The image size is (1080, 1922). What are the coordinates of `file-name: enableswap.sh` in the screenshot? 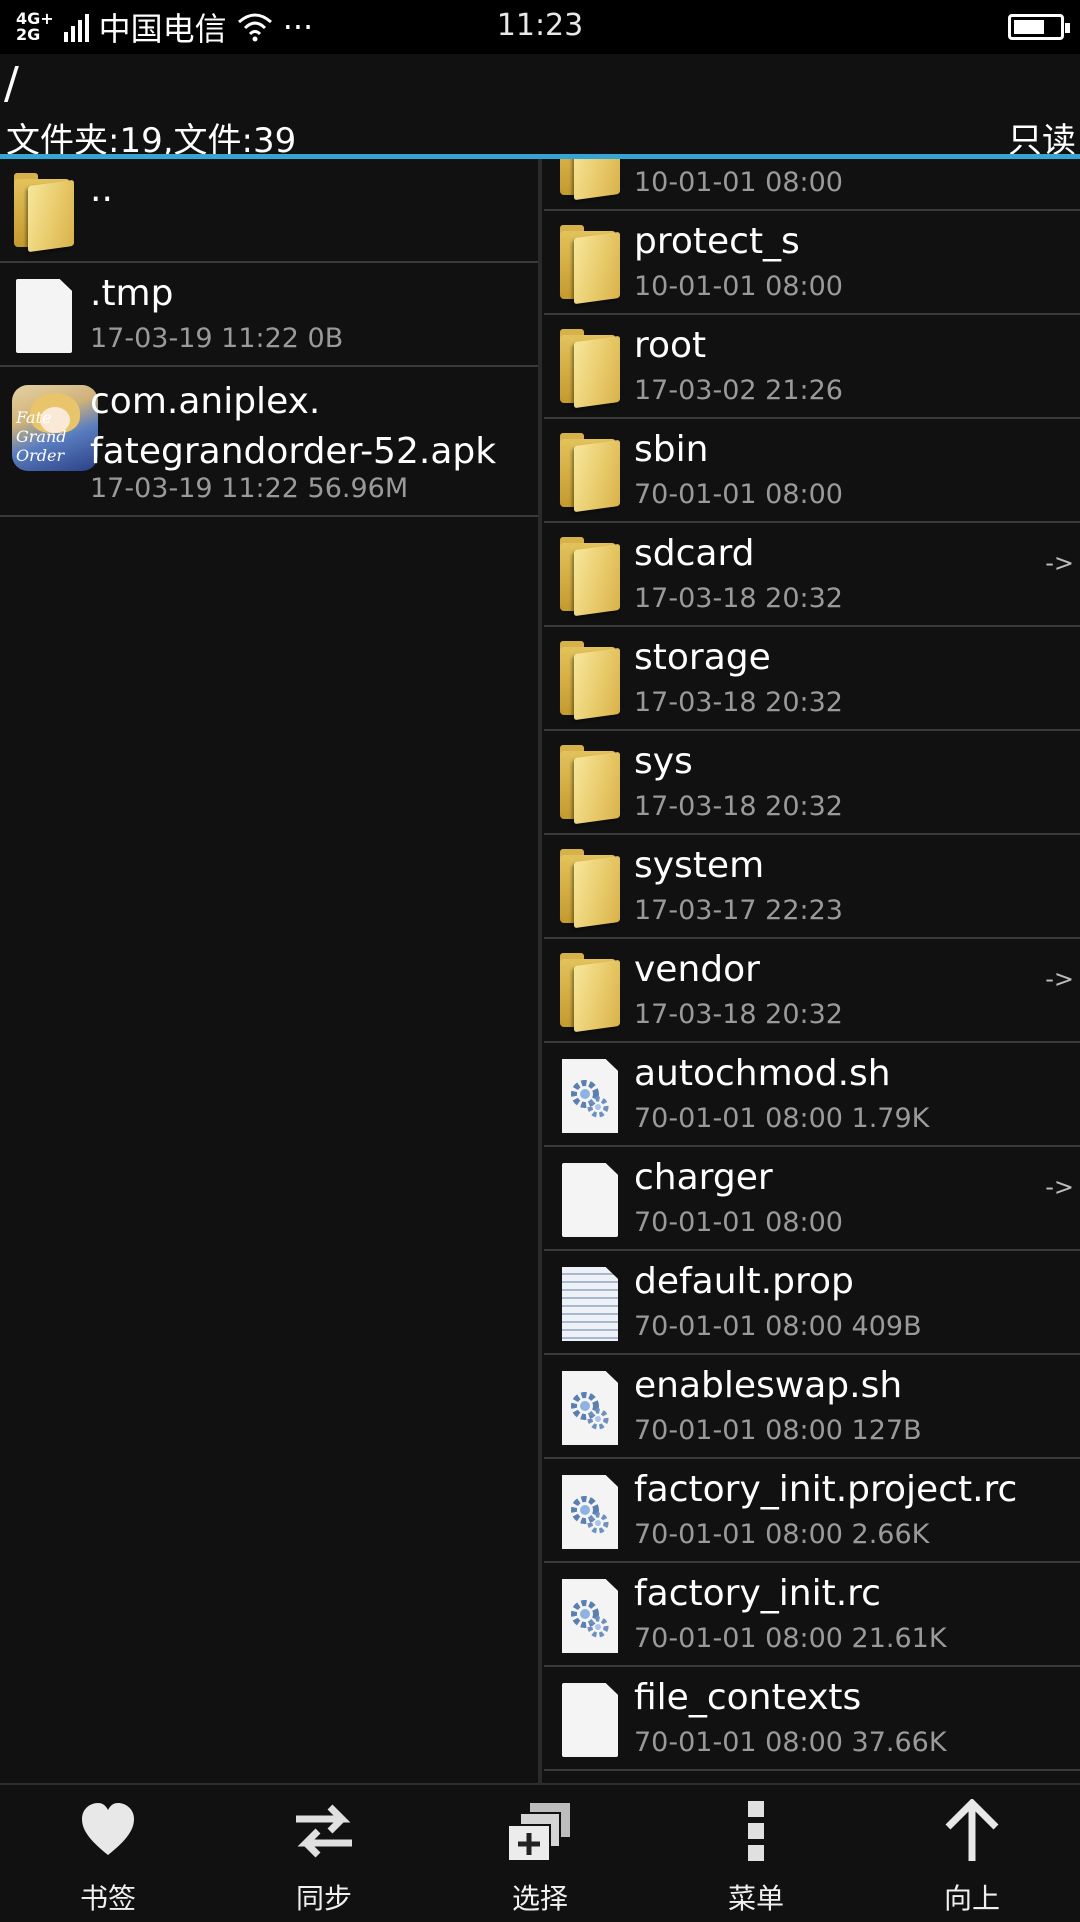 It's located at (768, 1385).